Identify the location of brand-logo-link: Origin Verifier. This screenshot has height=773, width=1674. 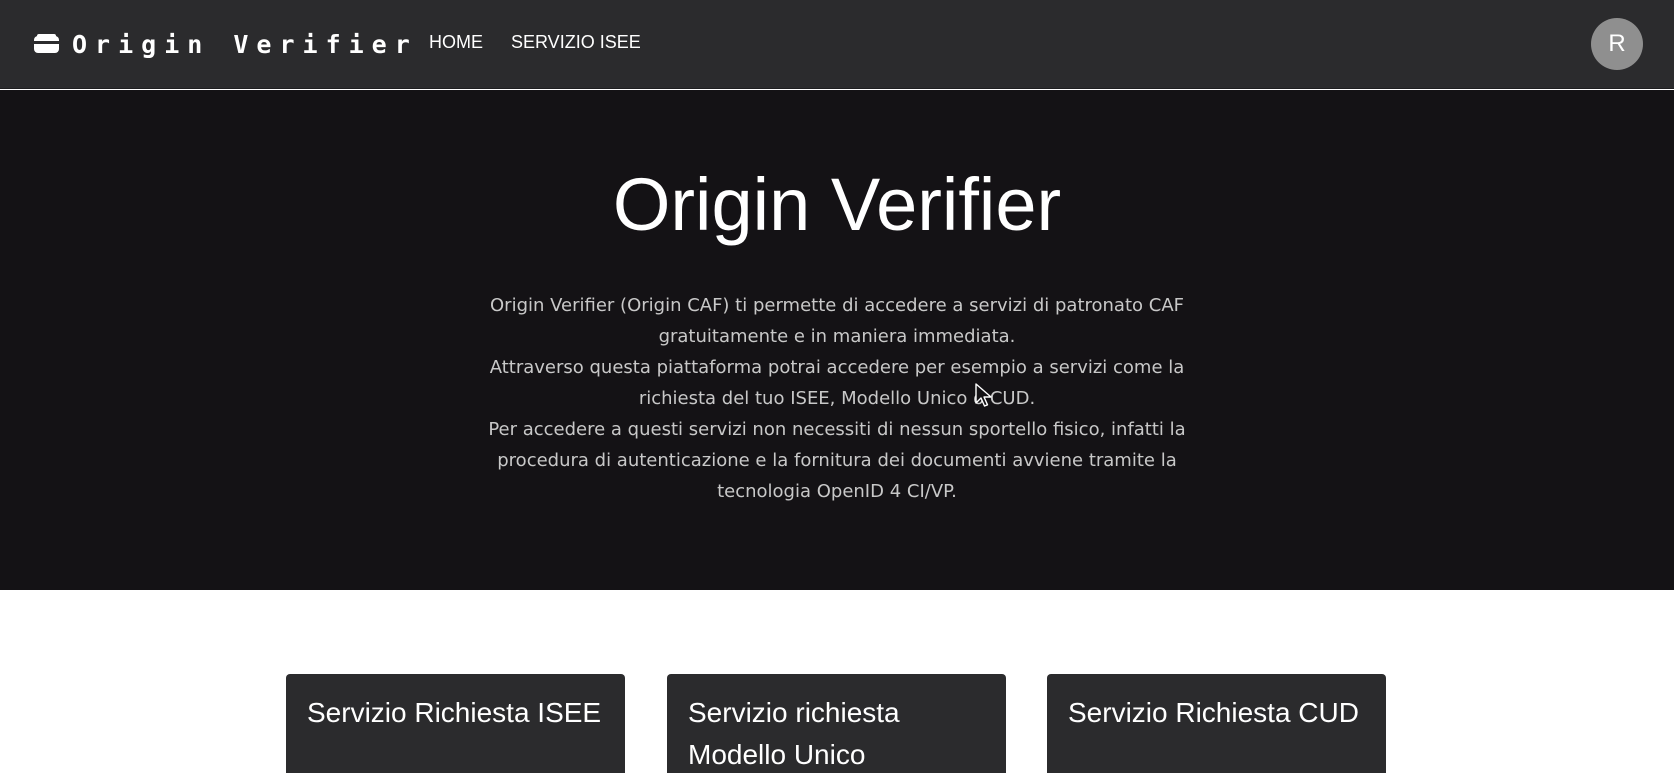
(225, 44).